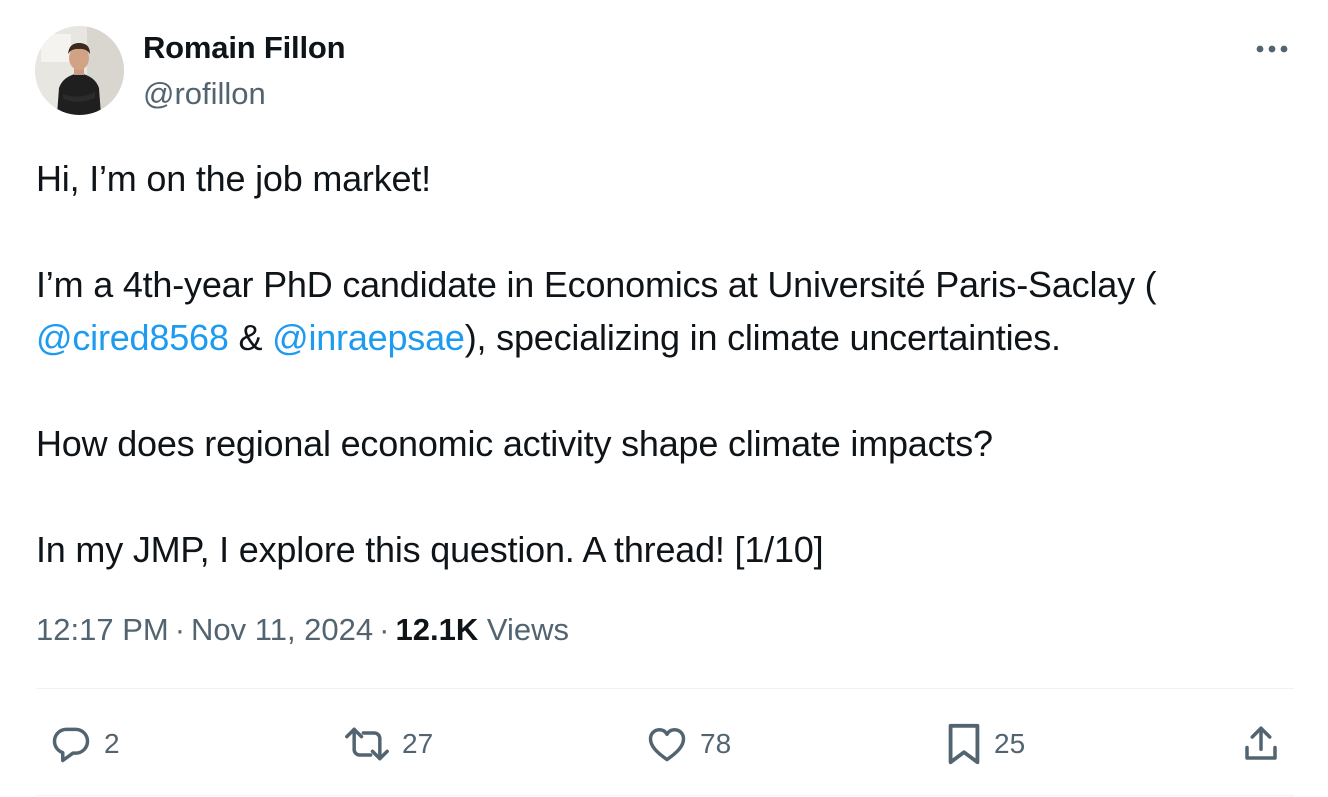 The width and height of the screenshot is (1328, 797). I want to click on views-label: Views, so click(528, 629).